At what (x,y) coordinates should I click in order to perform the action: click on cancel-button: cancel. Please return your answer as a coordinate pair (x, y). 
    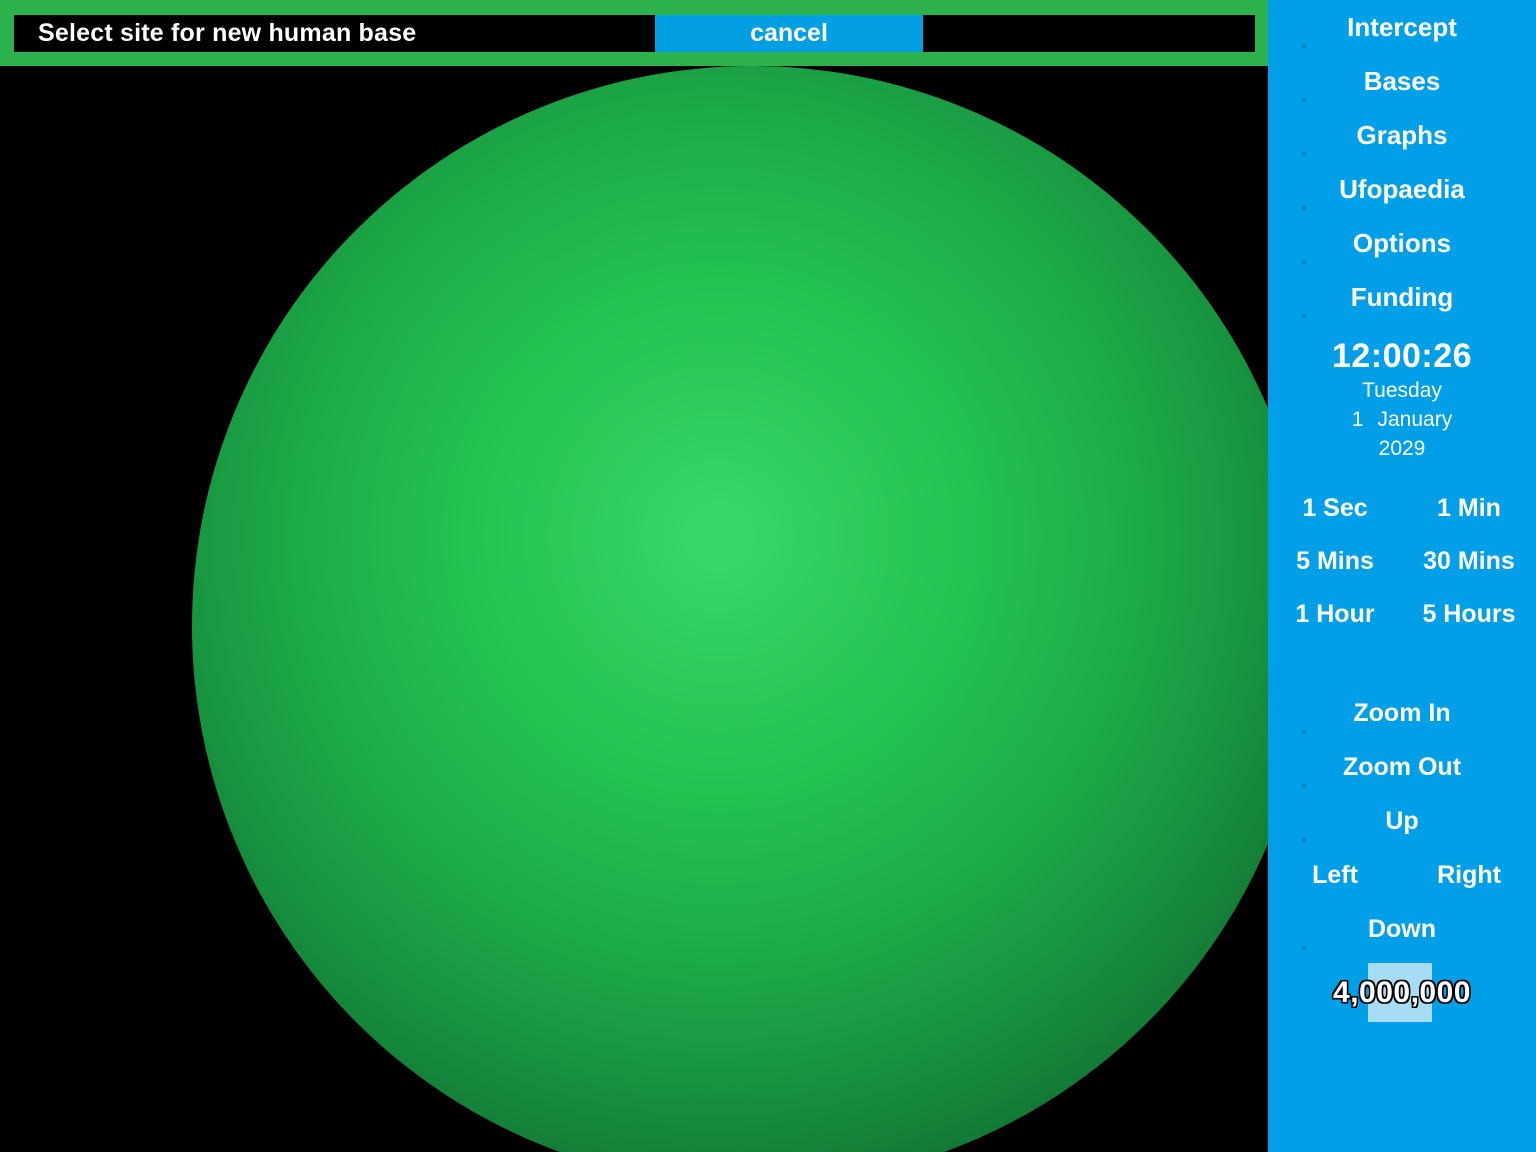
    Looking at the image, I should click on (789, 33).